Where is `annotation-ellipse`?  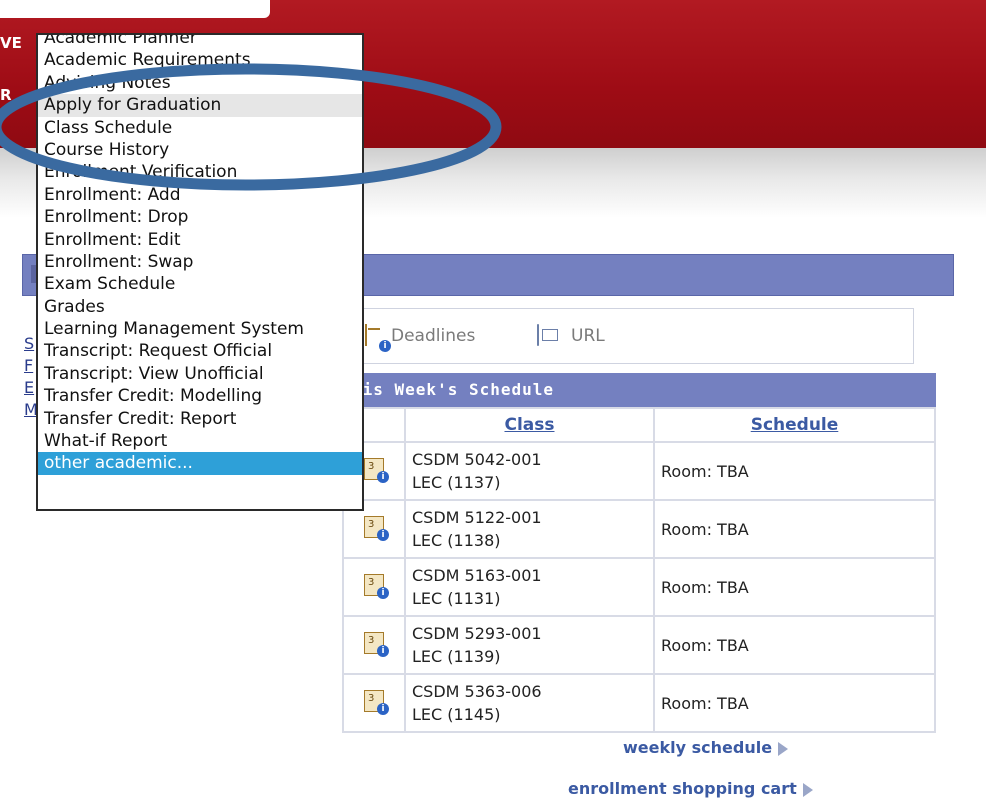
annotation-ellipse is located at coordinates (251, 127).